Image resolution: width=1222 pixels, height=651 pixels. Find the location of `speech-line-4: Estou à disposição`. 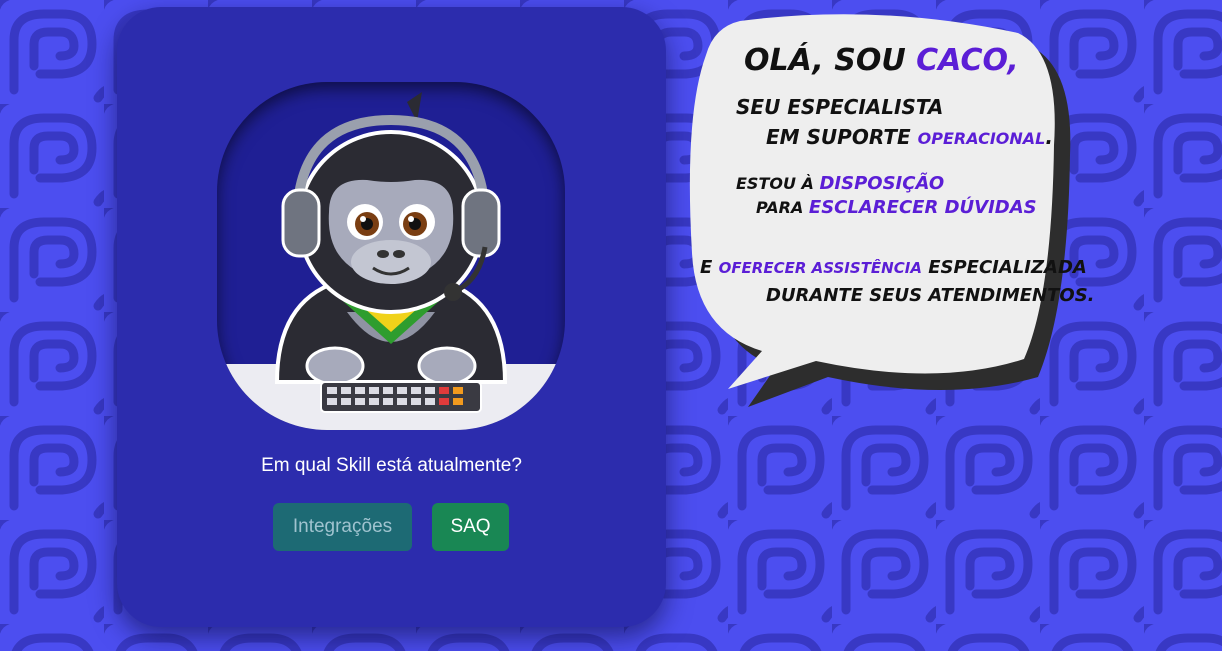

speech-line-4: Estou à disposição is located at coordinates (840, 183).